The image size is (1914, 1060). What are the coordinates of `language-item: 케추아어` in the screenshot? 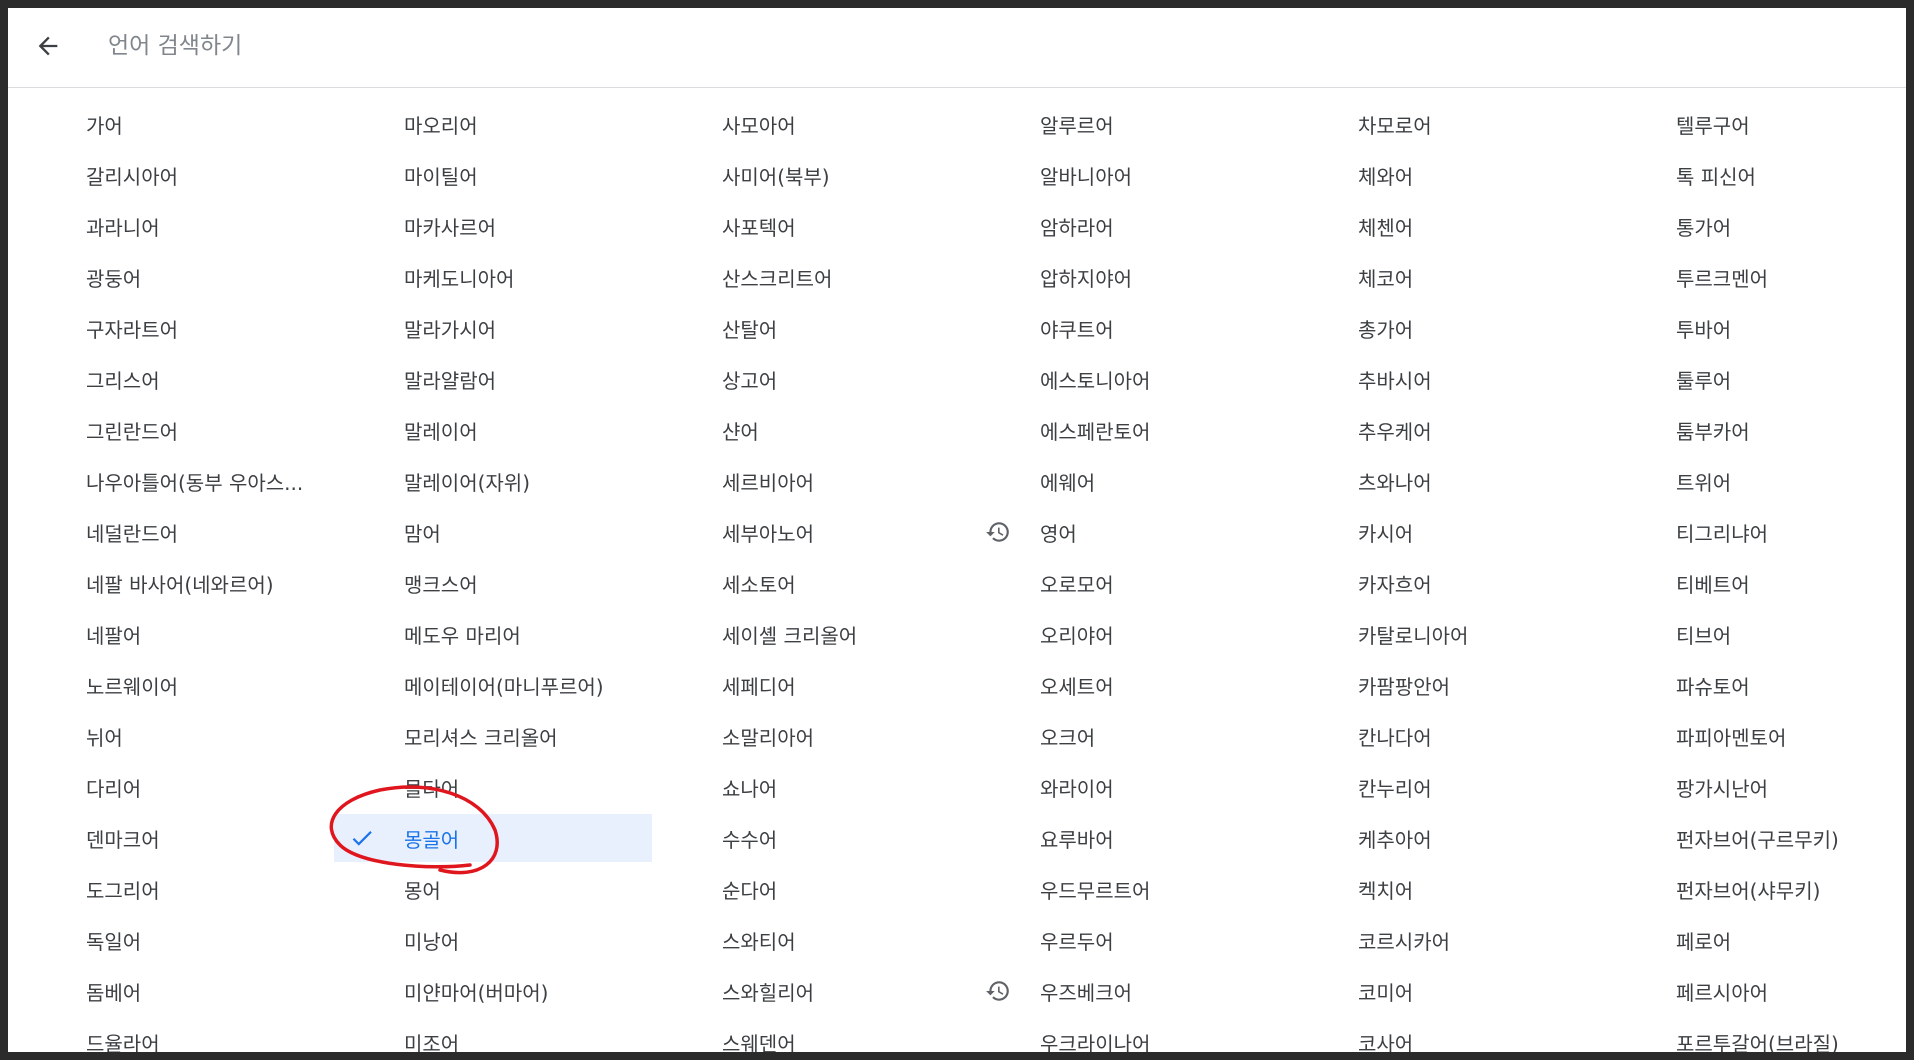 It's located at (1447, 838).